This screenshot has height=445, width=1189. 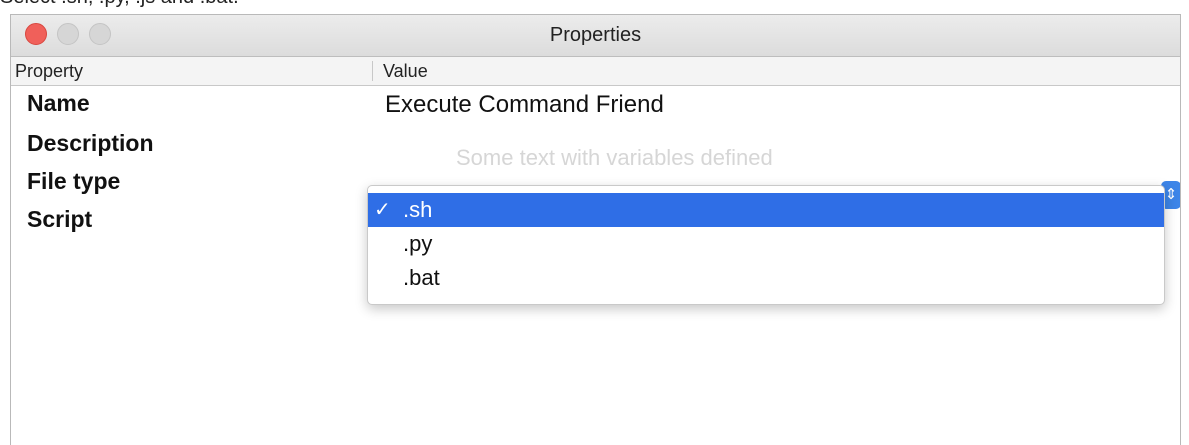 I want to click on file-type-option-py: .py, so click(x=766, y=244).